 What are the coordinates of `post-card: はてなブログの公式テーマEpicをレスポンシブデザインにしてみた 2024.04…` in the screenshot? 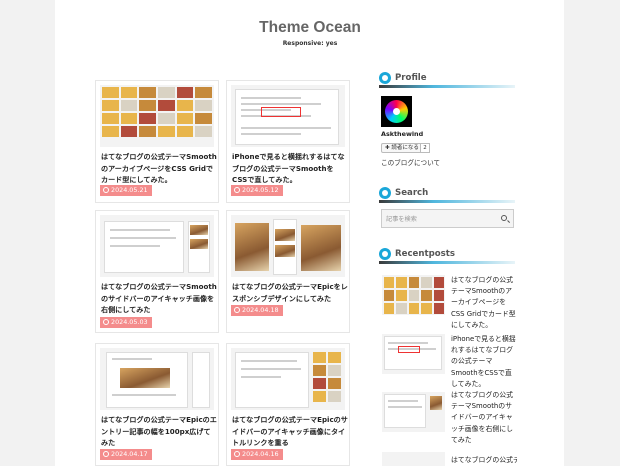 It's located at (288, 271).